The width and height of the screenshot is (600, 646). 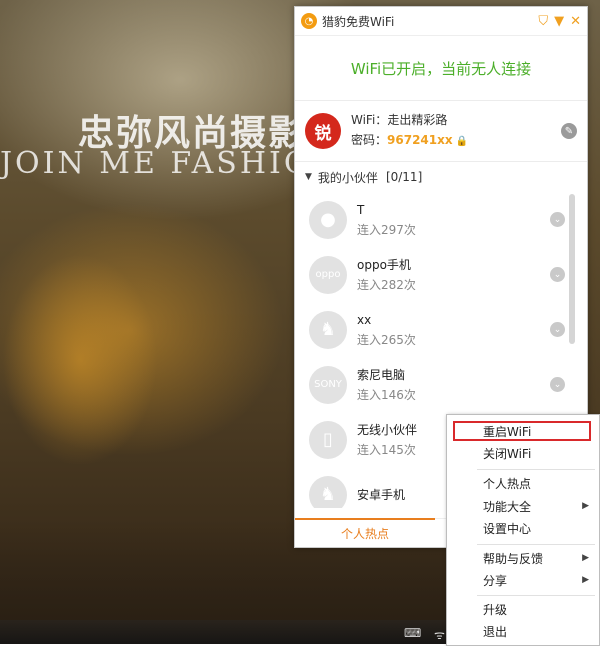 What do you see at coordinates (523, 453) in the screenshot?
I see `menu-item-close-wifi: 关闭WiFi` at bounding box center [523, 453].